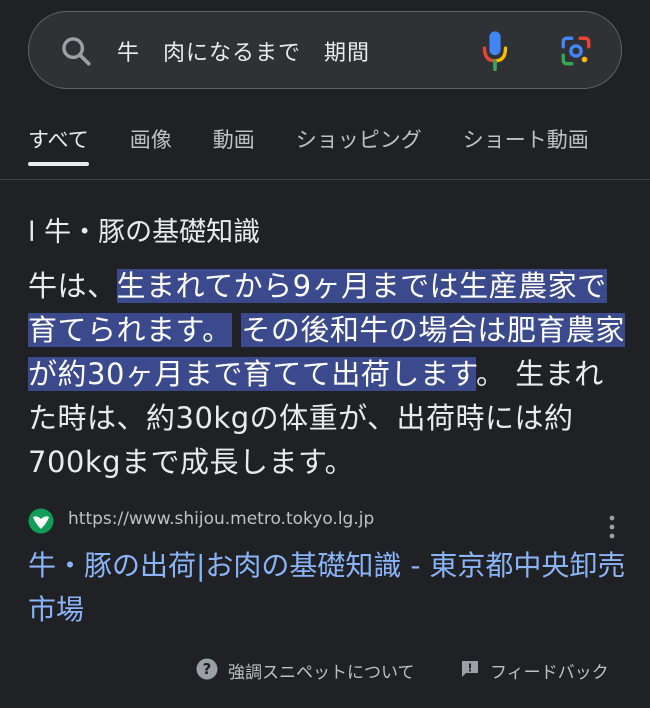 This screenshot has height=708, width=650. What do you see at coordinates (526, 142) in the screenshot?
I see `tab-short-videos: ショート動画` at bounding box center [526, 142].